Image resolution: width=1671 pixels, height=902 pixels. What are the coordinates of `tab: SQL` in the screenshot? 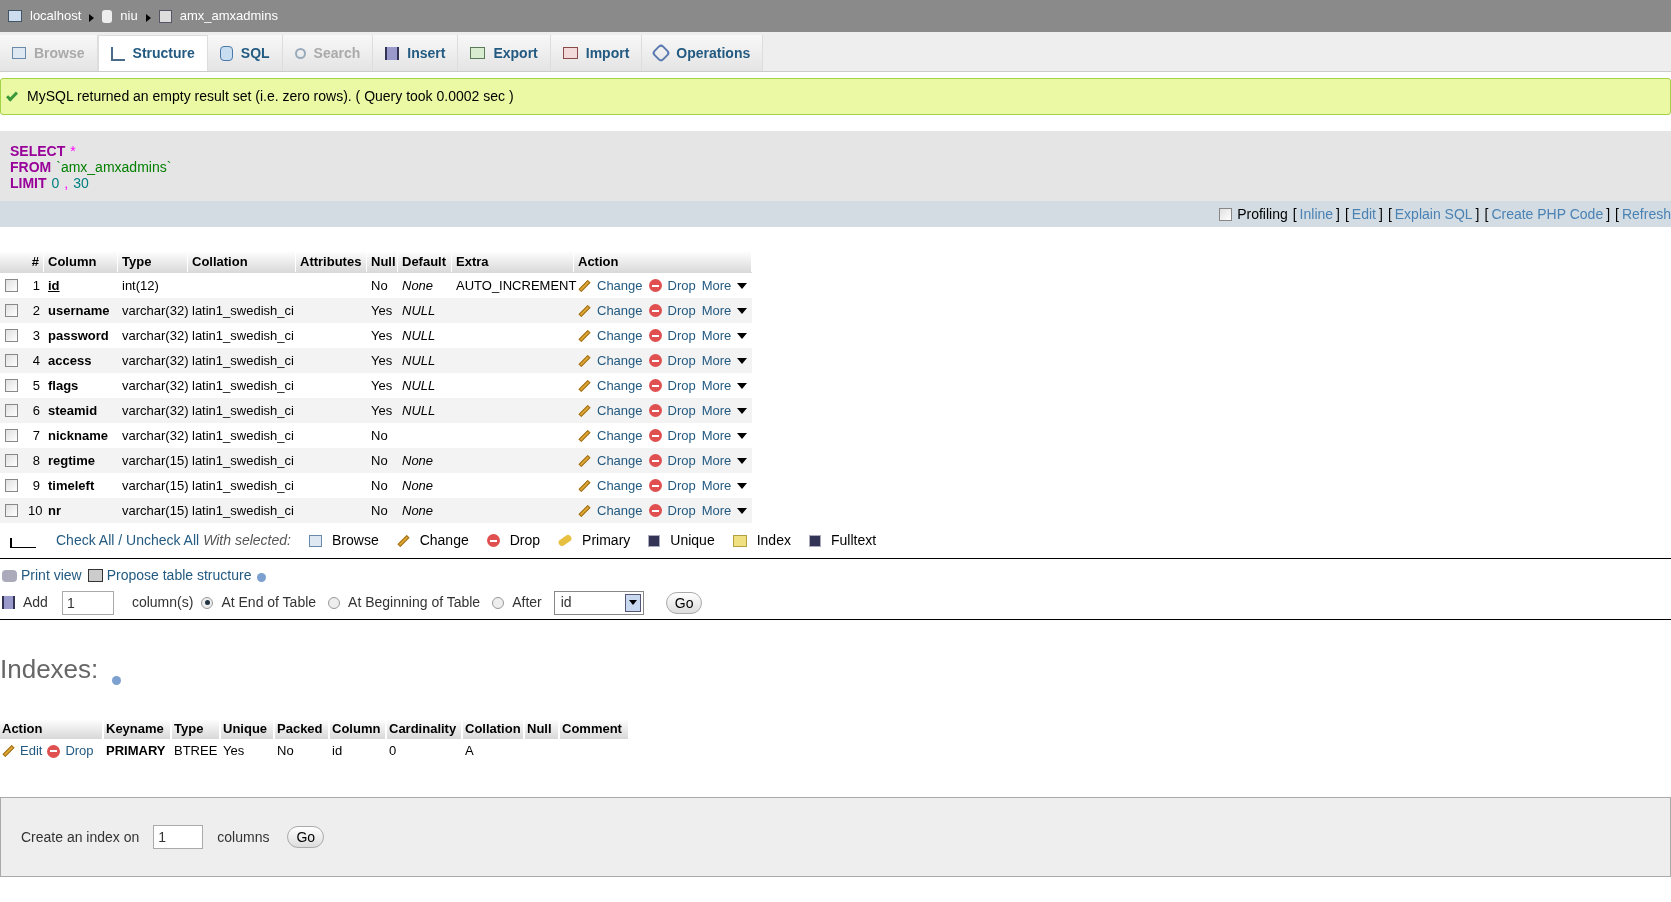 It's located at (245, 53).